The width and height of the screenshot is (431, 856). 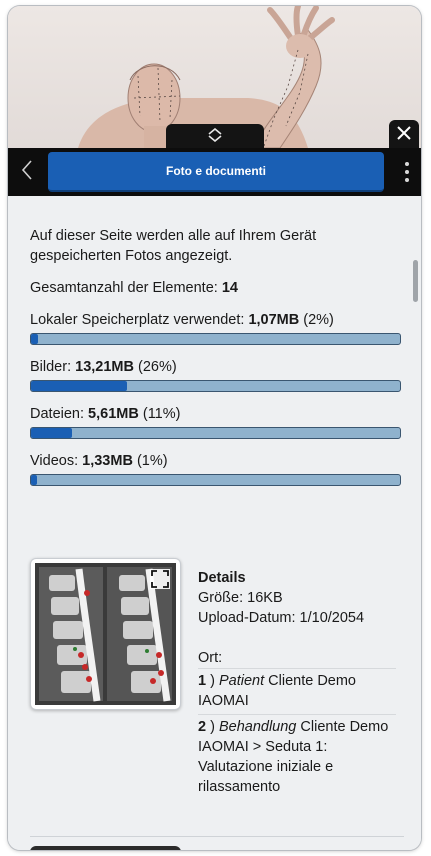 I want to click on location-type: Behandlung, so click(x=257, y=727).